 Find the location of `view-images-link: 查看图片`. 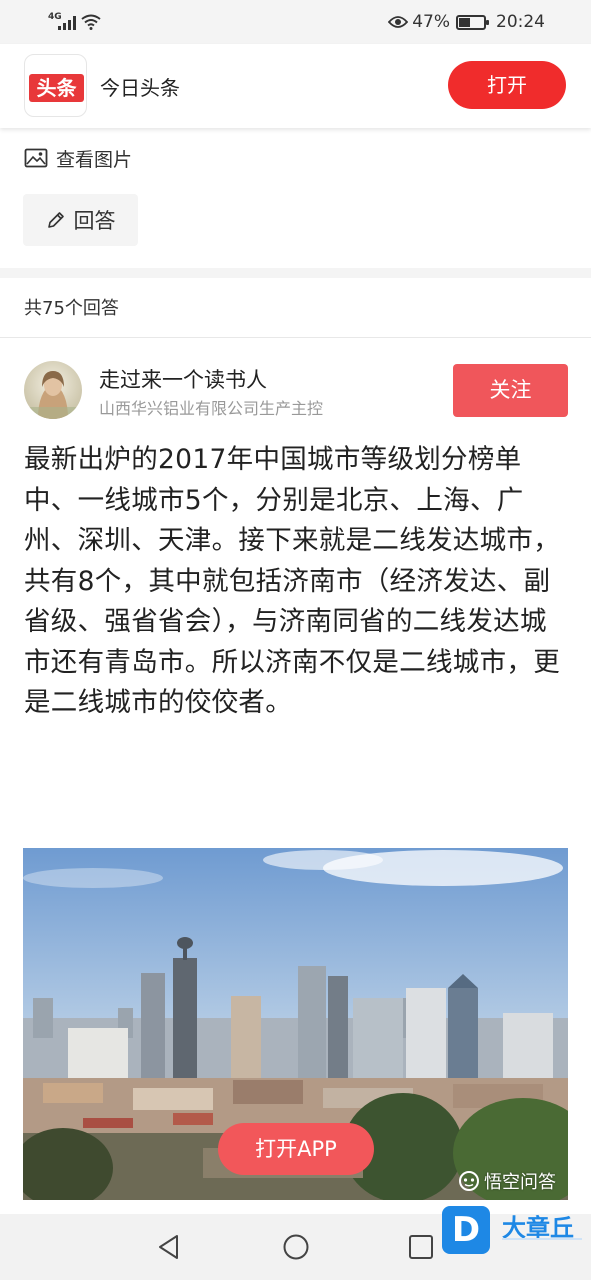

view-images-link: 查看图片 is located at coordinates (78, 158).